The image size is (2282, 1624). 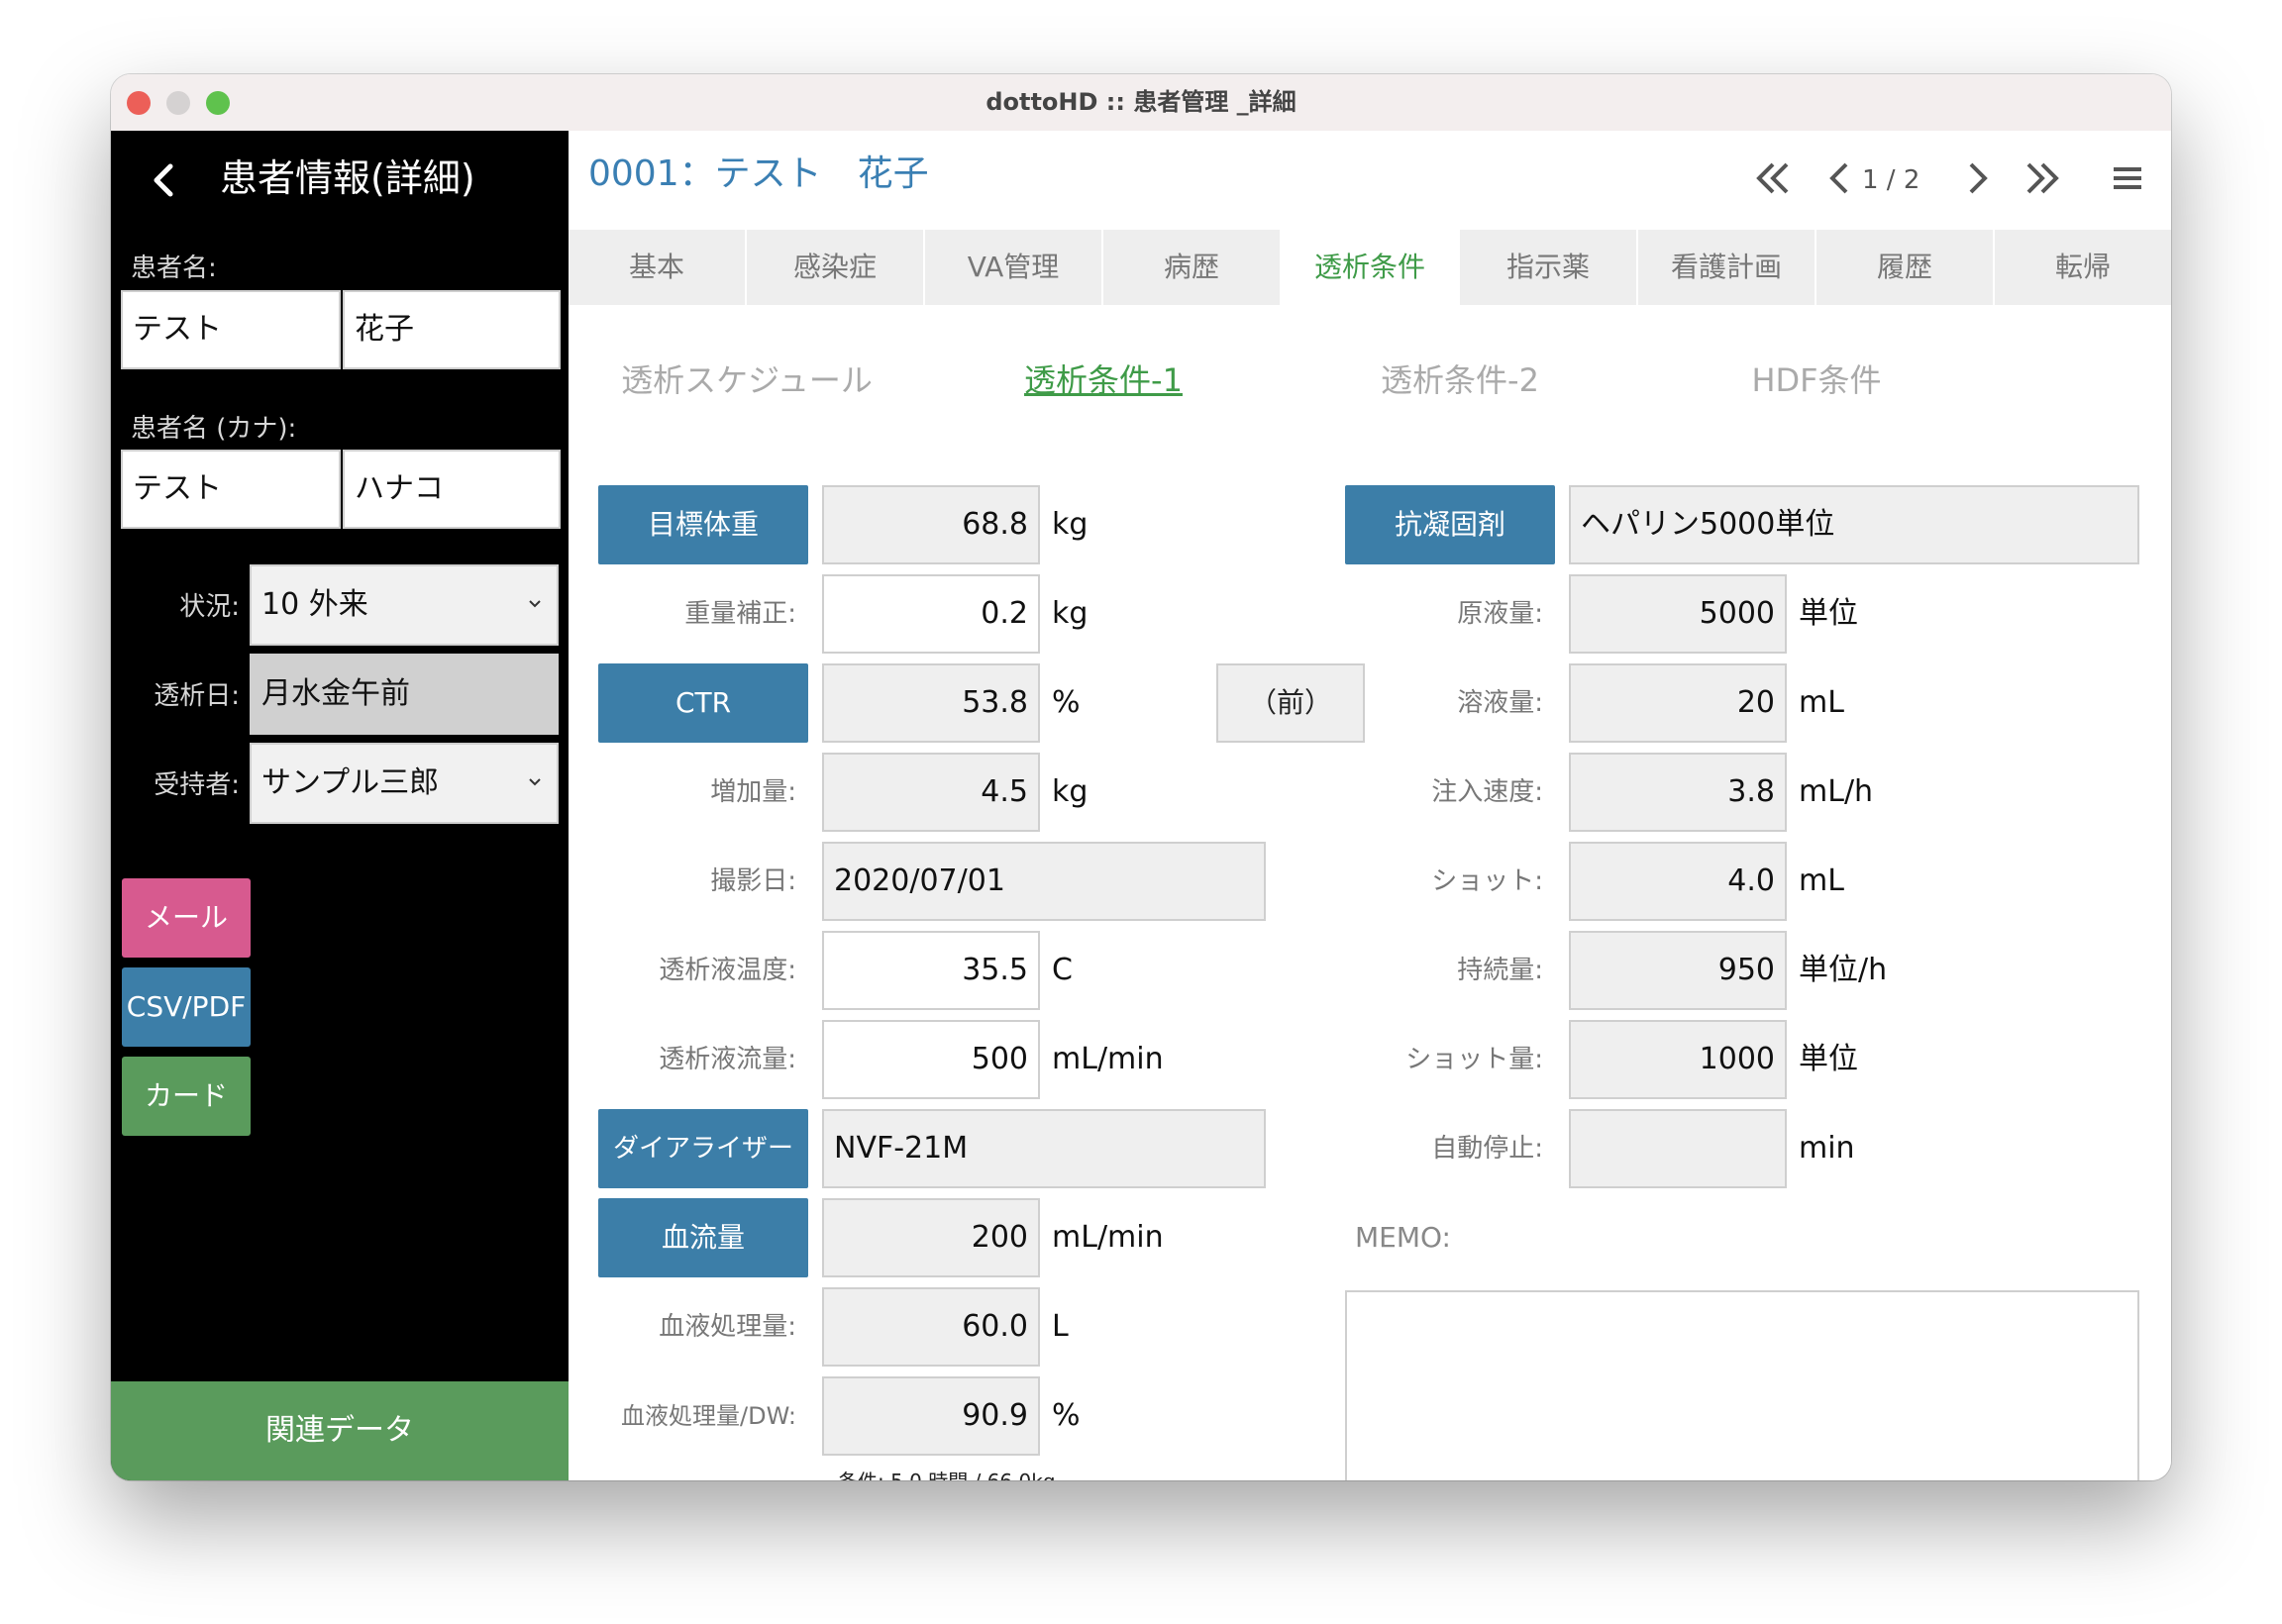 I want to click on blood-processed-dw-label: 血液処理量/DW:, so click(x=708, y=1416).